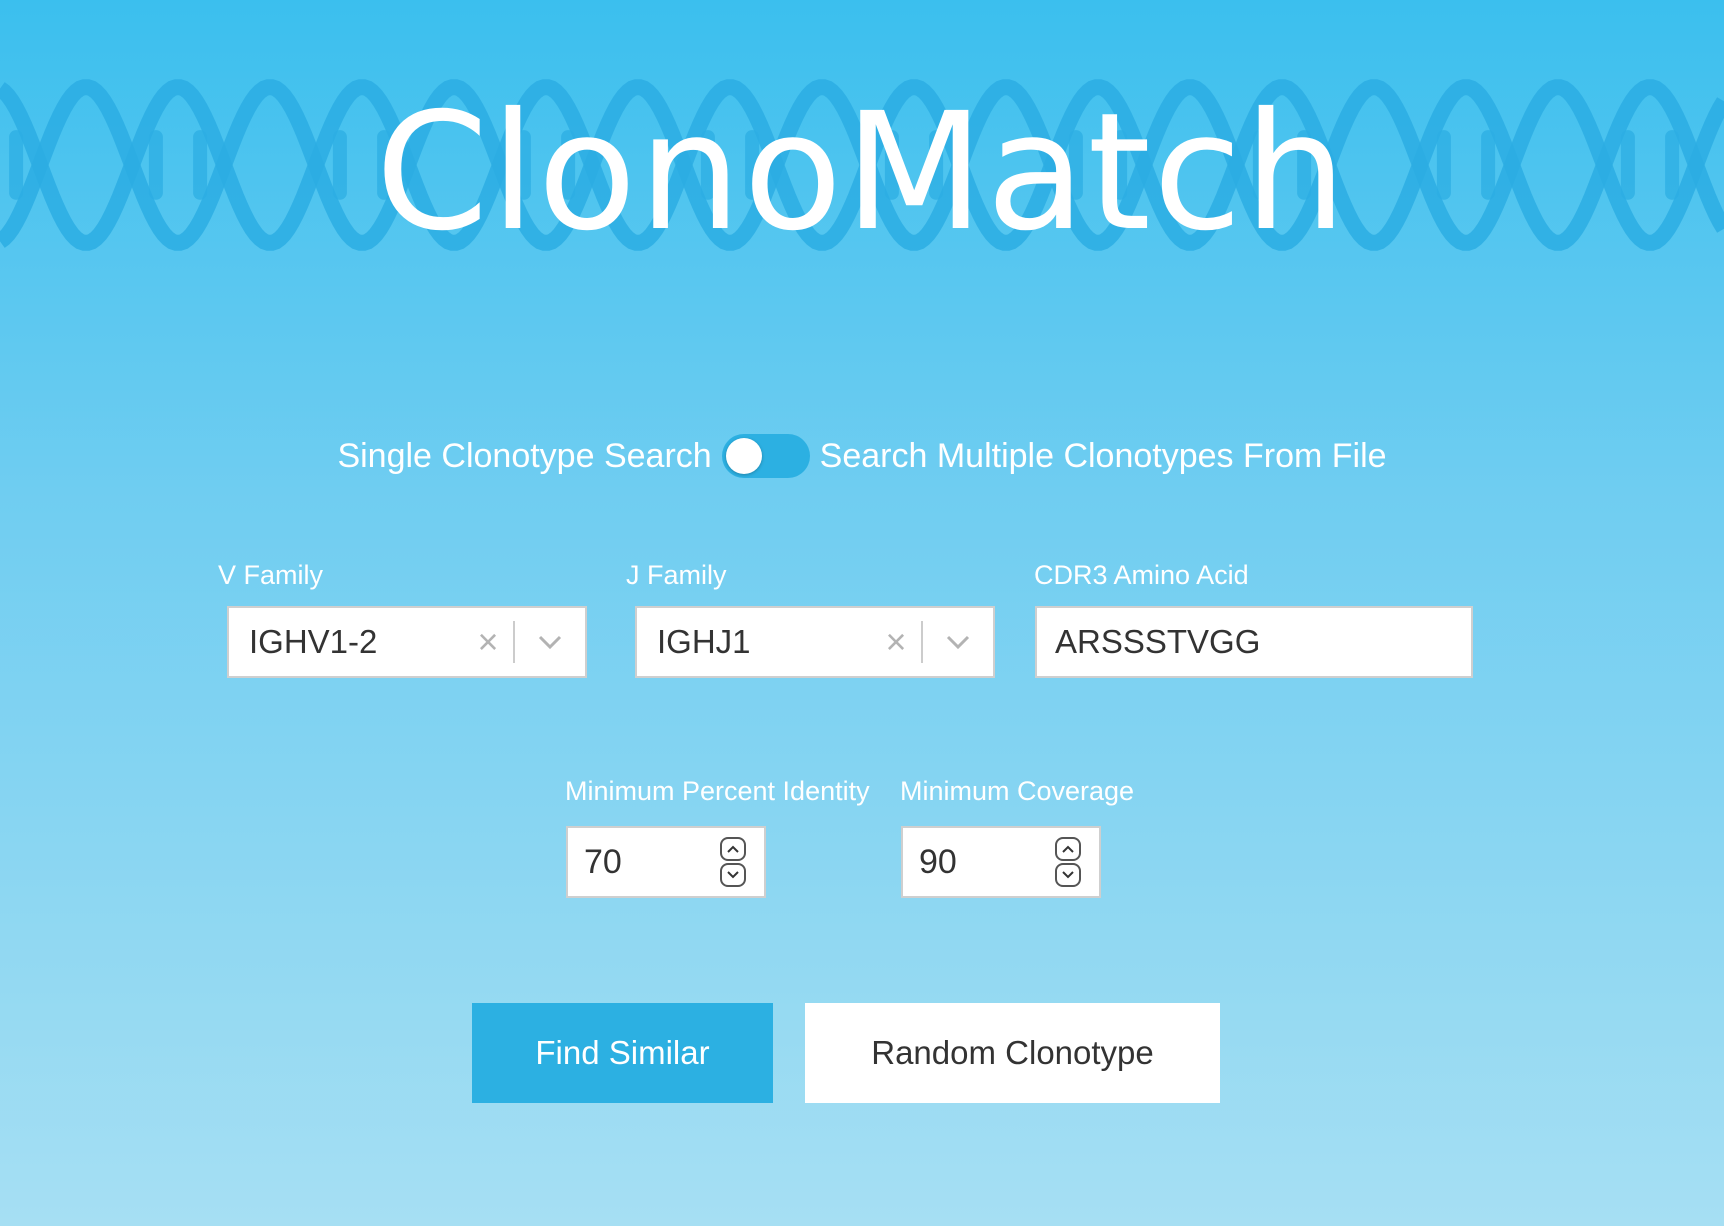  What do you see at coordinates (676, 575) in the screenshot?
I see `j-family-label: J Family` at bounding box center [676, 575].